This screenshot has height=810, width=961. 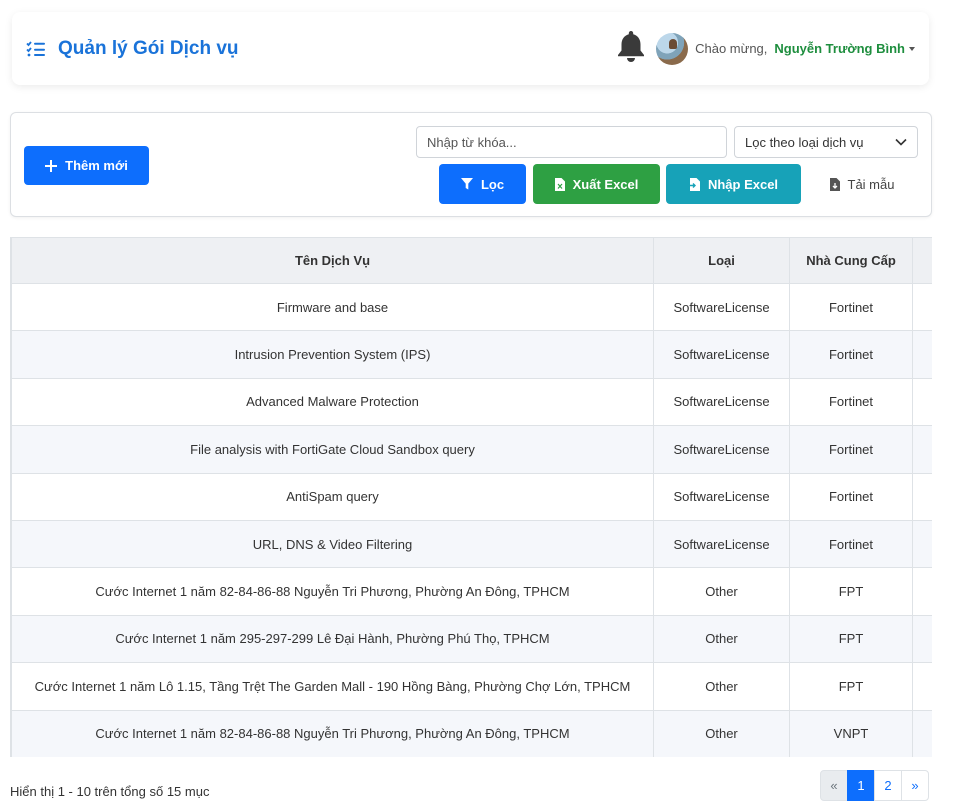 I want to click on cell-service-name: Intrusion Prevention System (IPS), so click(x=332, y=354).